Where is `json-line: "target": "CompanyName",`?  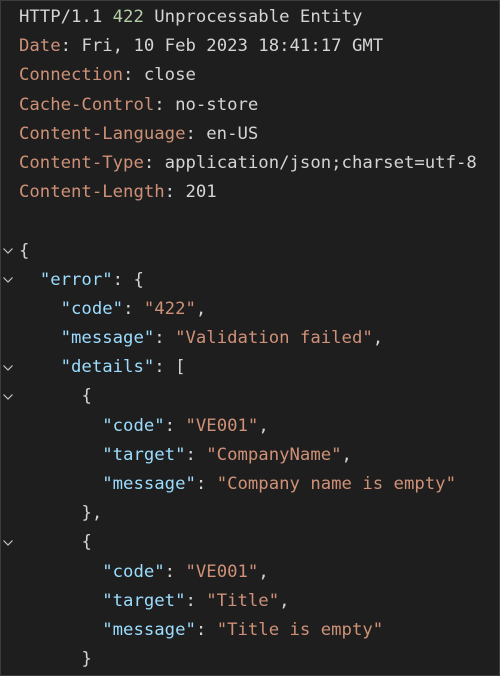
json-line: "target": "CompanyName", is located at coordinates (250, 455).